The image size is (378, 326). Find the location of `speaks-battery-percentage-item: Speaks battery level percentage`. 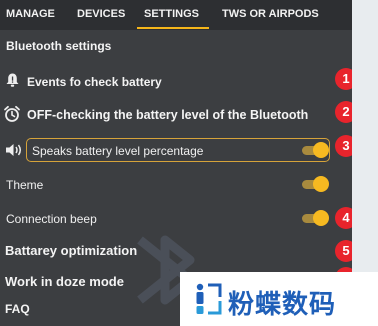

speaks-battery-percentage-item: Speaks battery level percentage is located at coordinates (117, 151).